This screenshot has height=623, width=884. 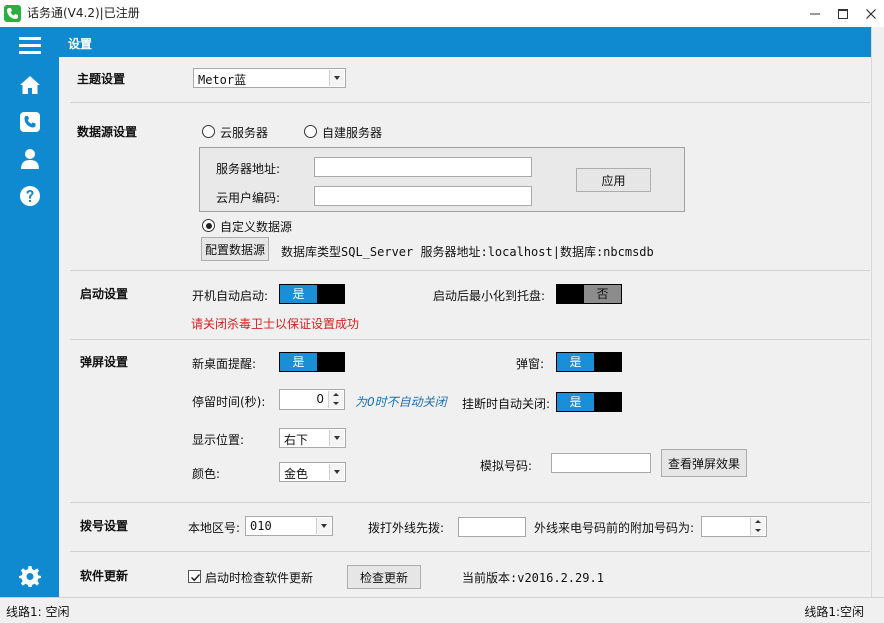 I want to click on cloud-server-radio, so click(x=208, y=131).